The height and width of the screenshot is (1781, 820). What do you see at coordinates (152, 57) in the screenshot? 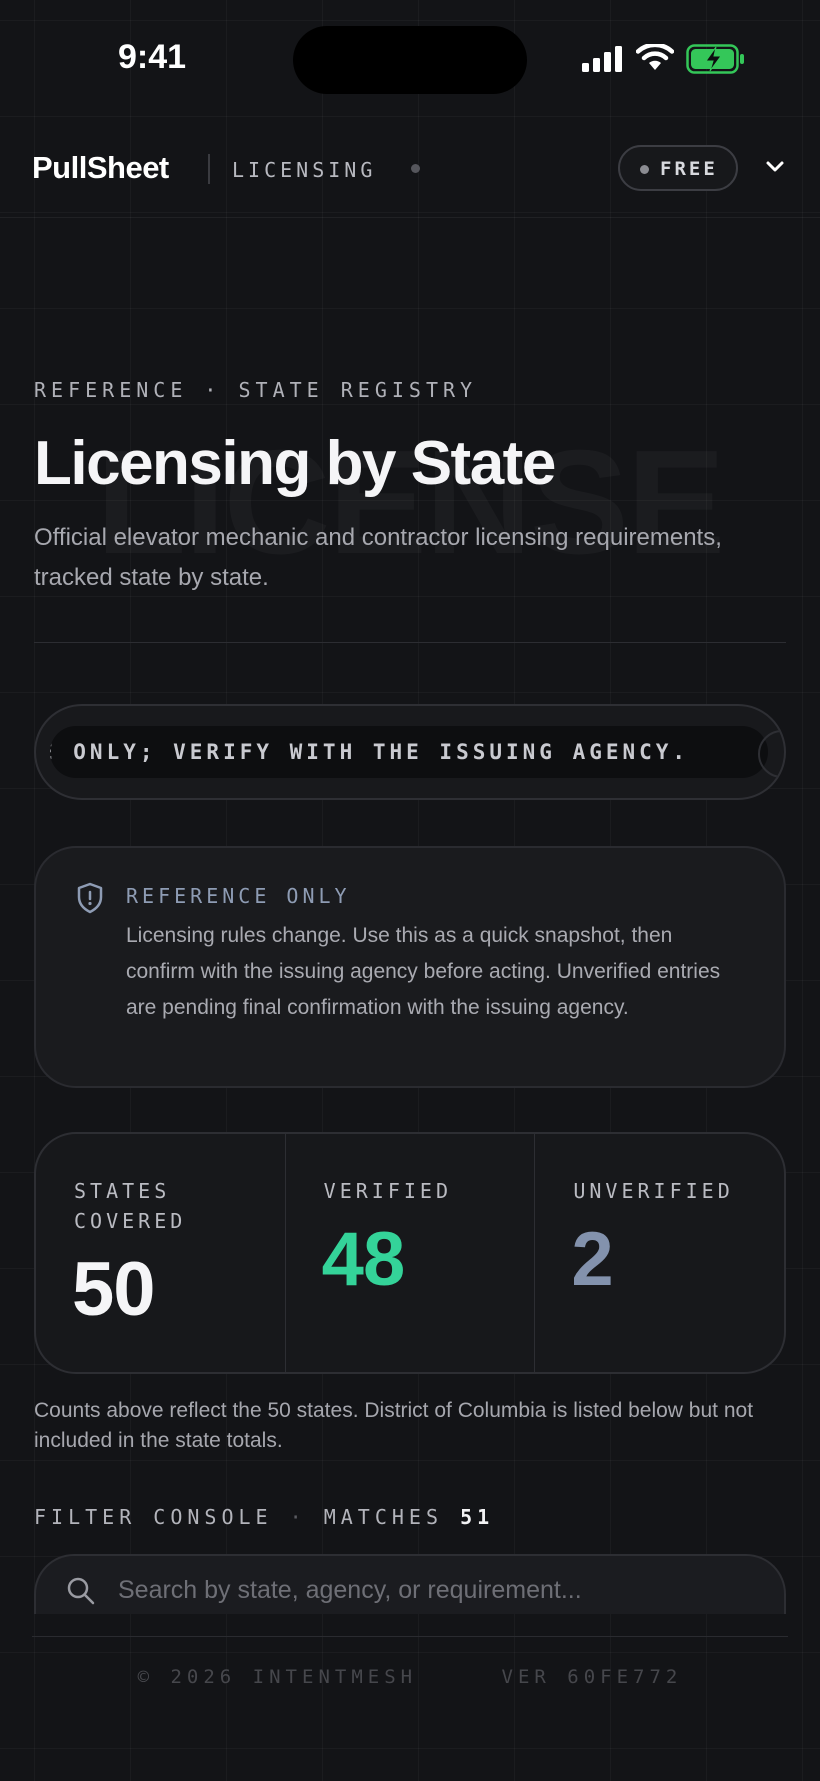
I see `status-time: 9:41` at bounding box center [152, 57].